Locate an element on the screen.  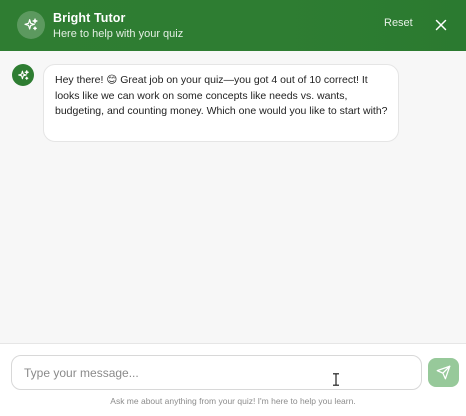
chat-title: Bright Tutor is located at coordinates (89, 18).